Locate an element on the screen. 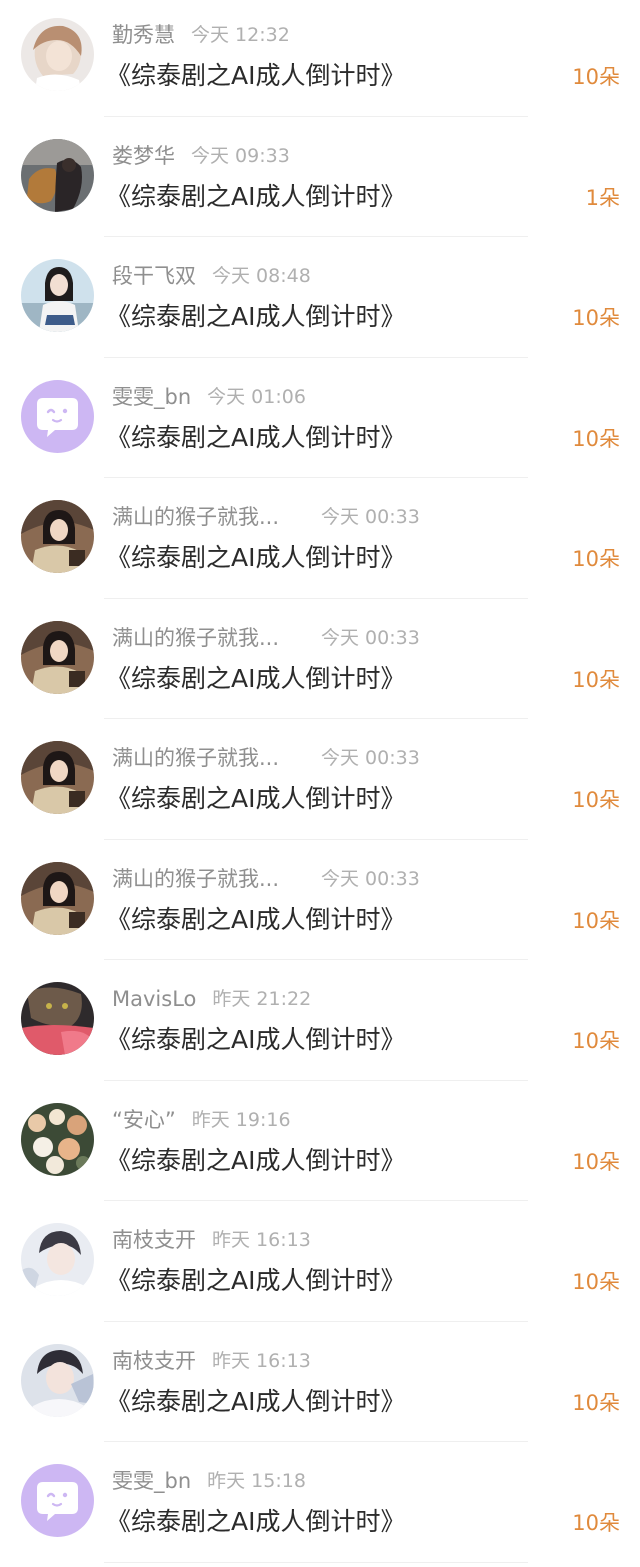 This screenshot has width=640, height=1567. gift-count: 1朵 is located at coordinates (602, 197).